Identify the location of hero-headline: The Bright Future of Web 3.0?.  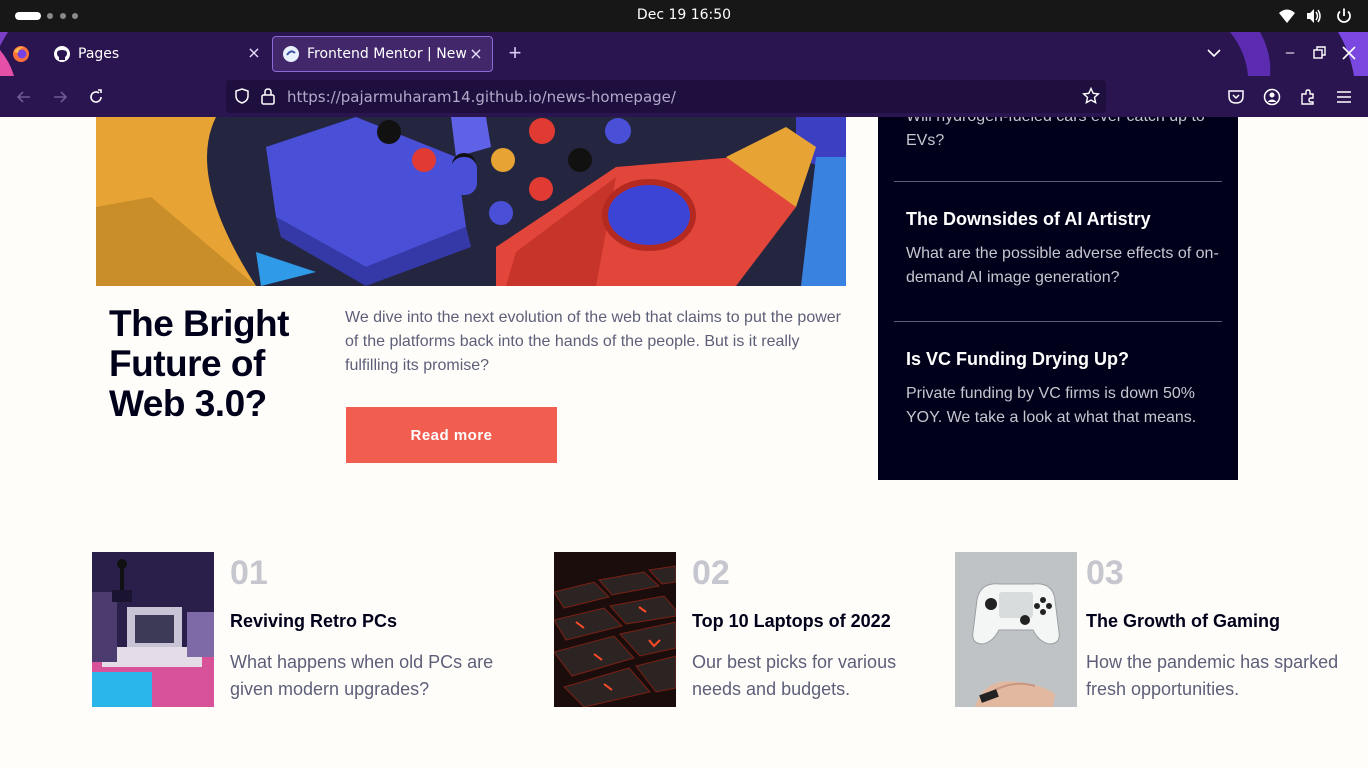
(199, 363).